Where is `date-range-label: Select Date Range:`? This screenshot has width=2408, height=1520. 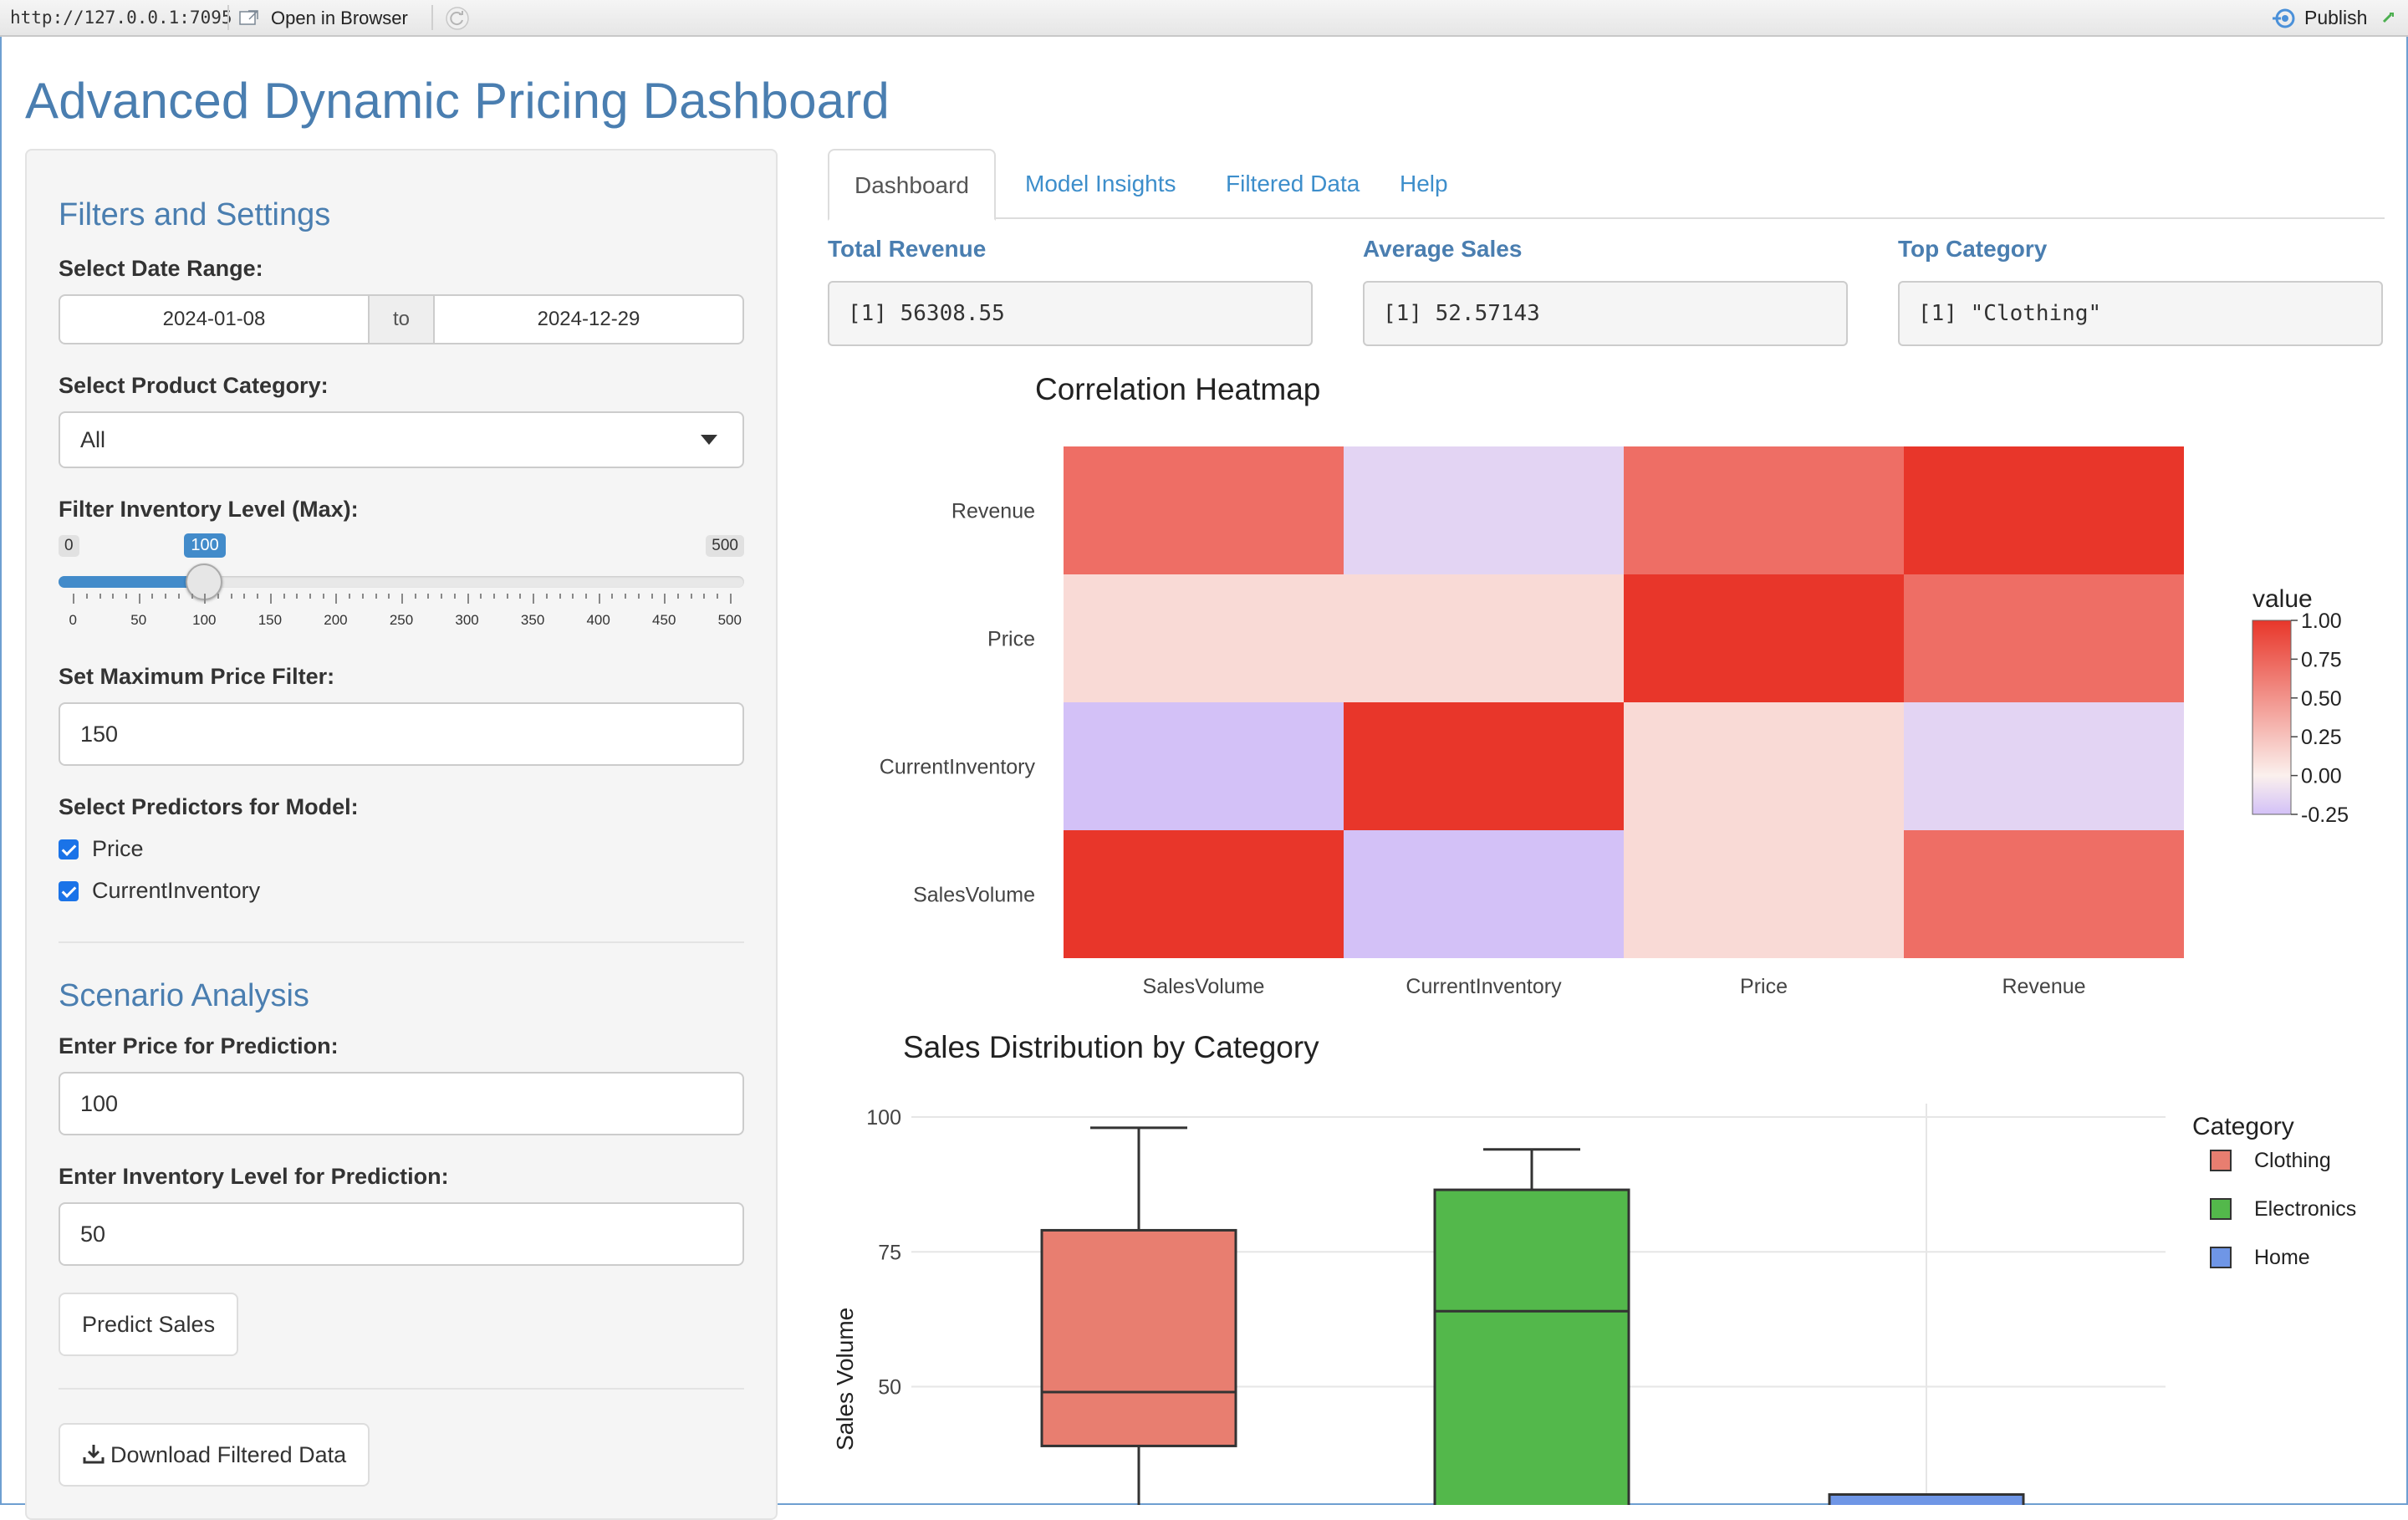
date-range-label: Select Date Range: is located at coordinates (161, 268).